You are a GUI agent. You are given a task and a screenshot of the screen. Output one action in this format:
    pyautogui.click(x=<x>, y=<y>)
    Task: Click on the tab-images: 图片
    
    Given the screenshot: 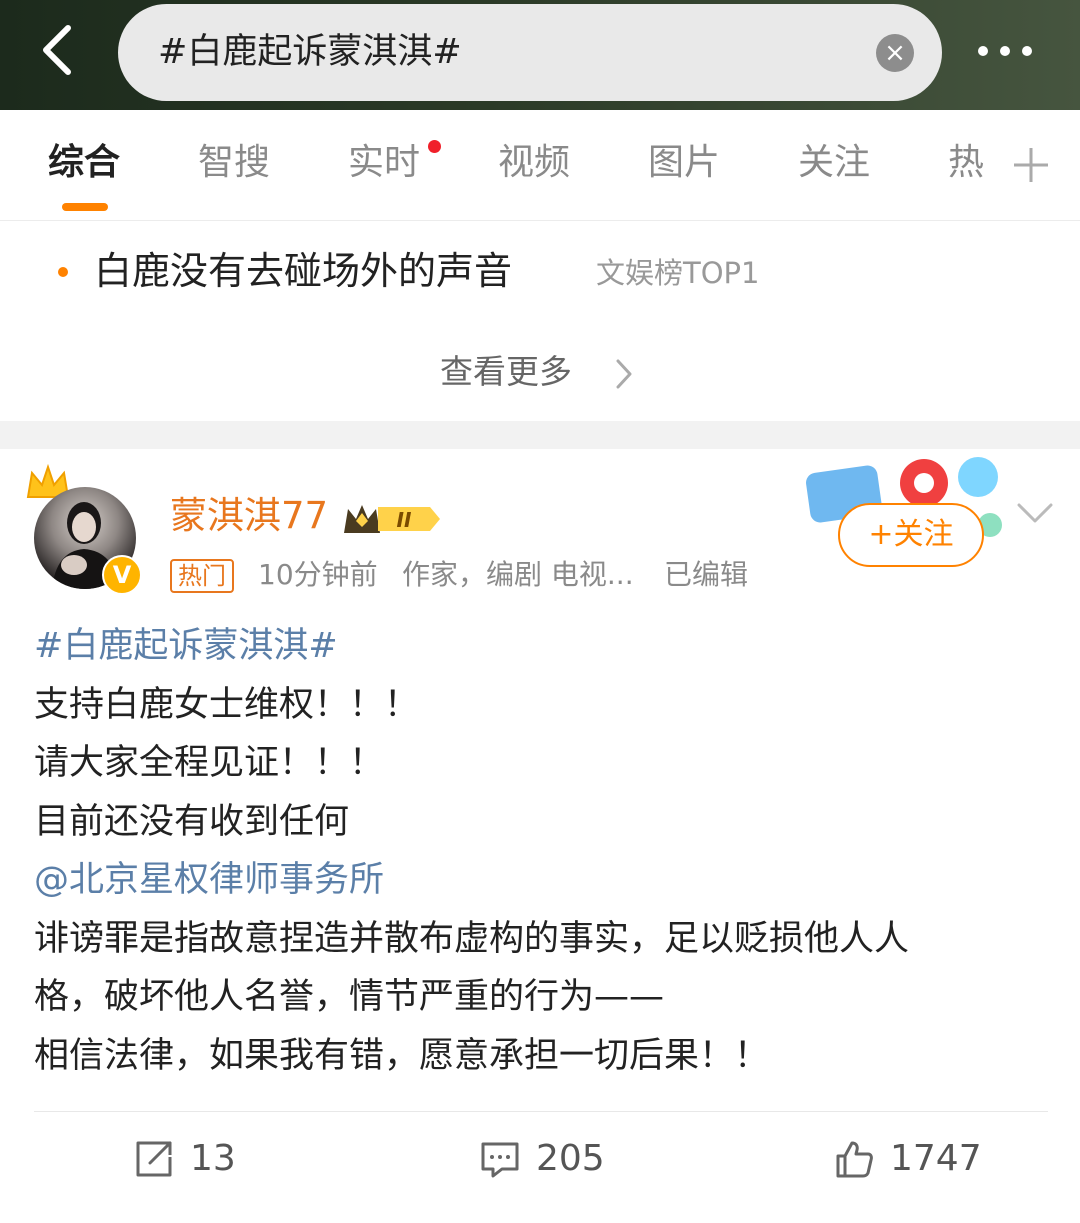 What is the action you would take?
    pyautogui.click(x=684, y=163)
    